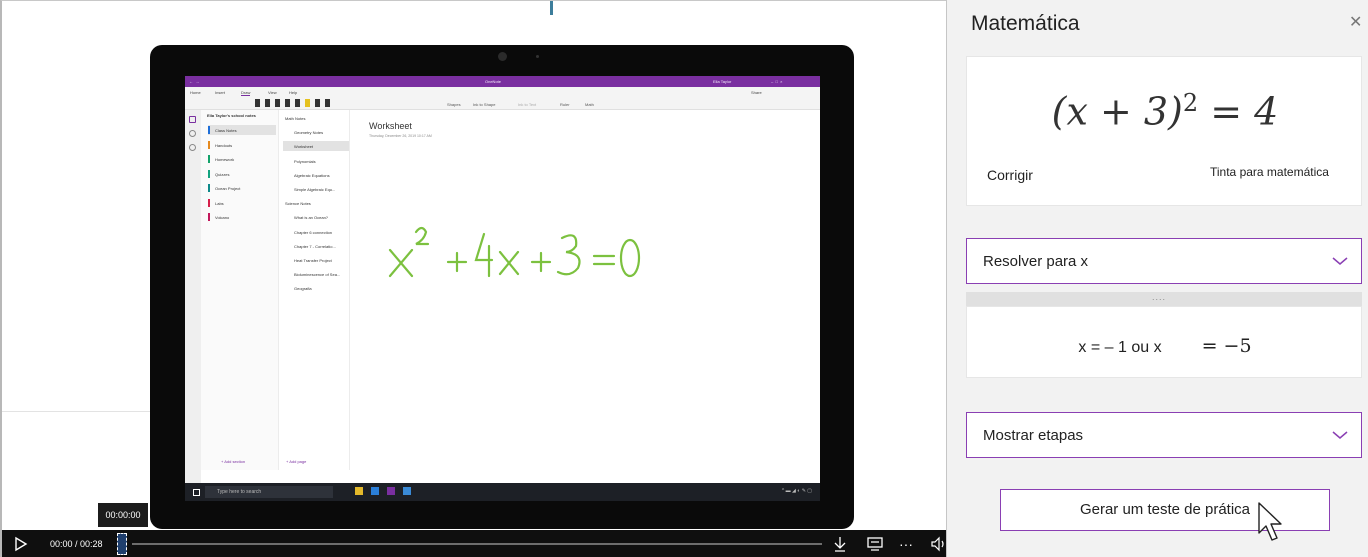  What do you see at coordinates (316, 260) in the screenshot?
I see `page-item: Heat Transfer Project` at bounding box center [316, 260].